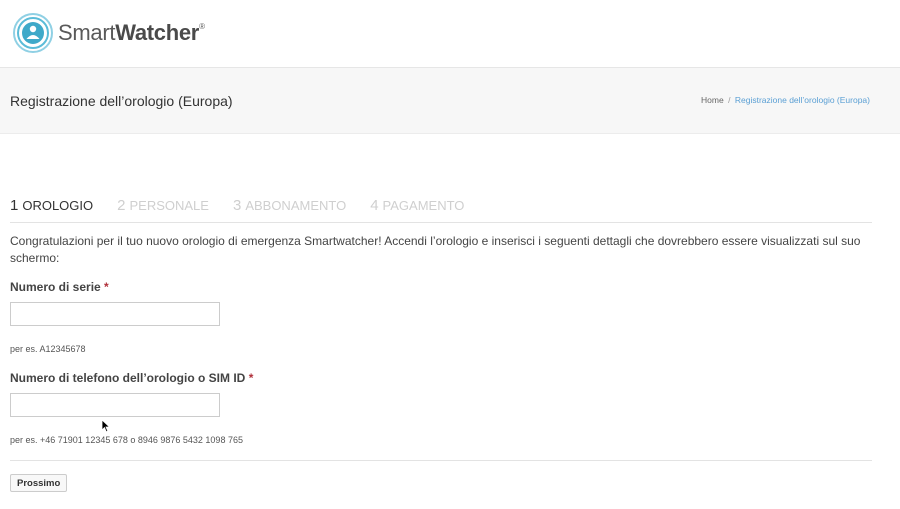 Image resolution: width=900 pixels, height=509 pixels. What do you see at coordinates (87, 32) in the screenshot?
I see `brand-light: Smart` at bounding box center [87, 32].